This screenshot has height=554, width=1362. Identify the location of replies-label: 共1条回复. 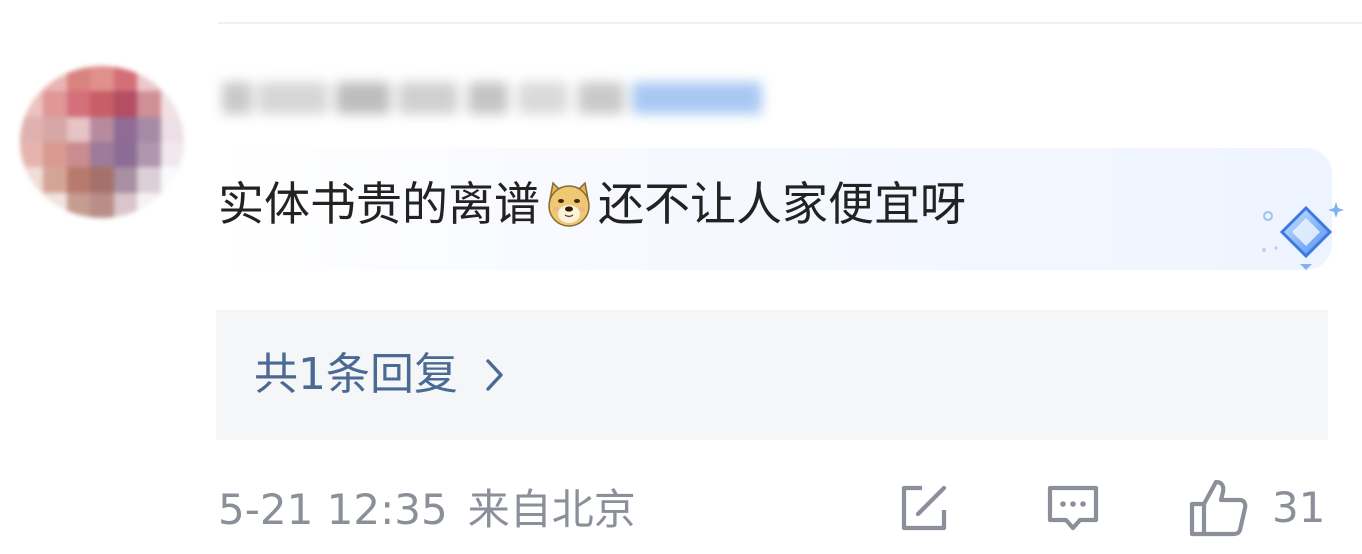
(356, 374).